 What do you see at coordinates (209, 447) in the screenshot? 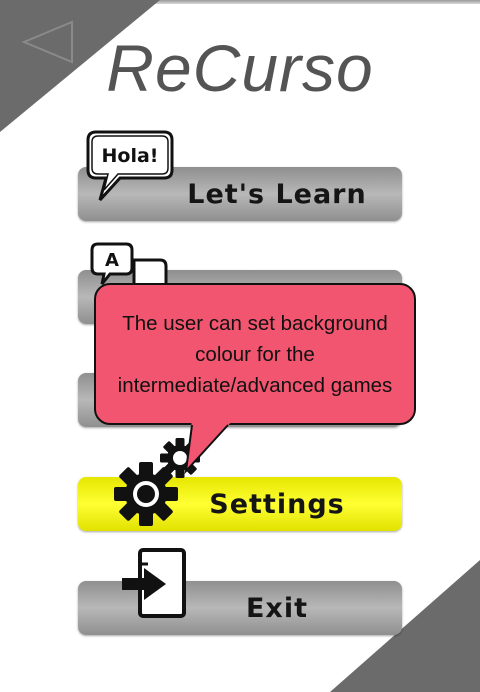
I see `tooltip-pointer` at bounding box center [209, 447].